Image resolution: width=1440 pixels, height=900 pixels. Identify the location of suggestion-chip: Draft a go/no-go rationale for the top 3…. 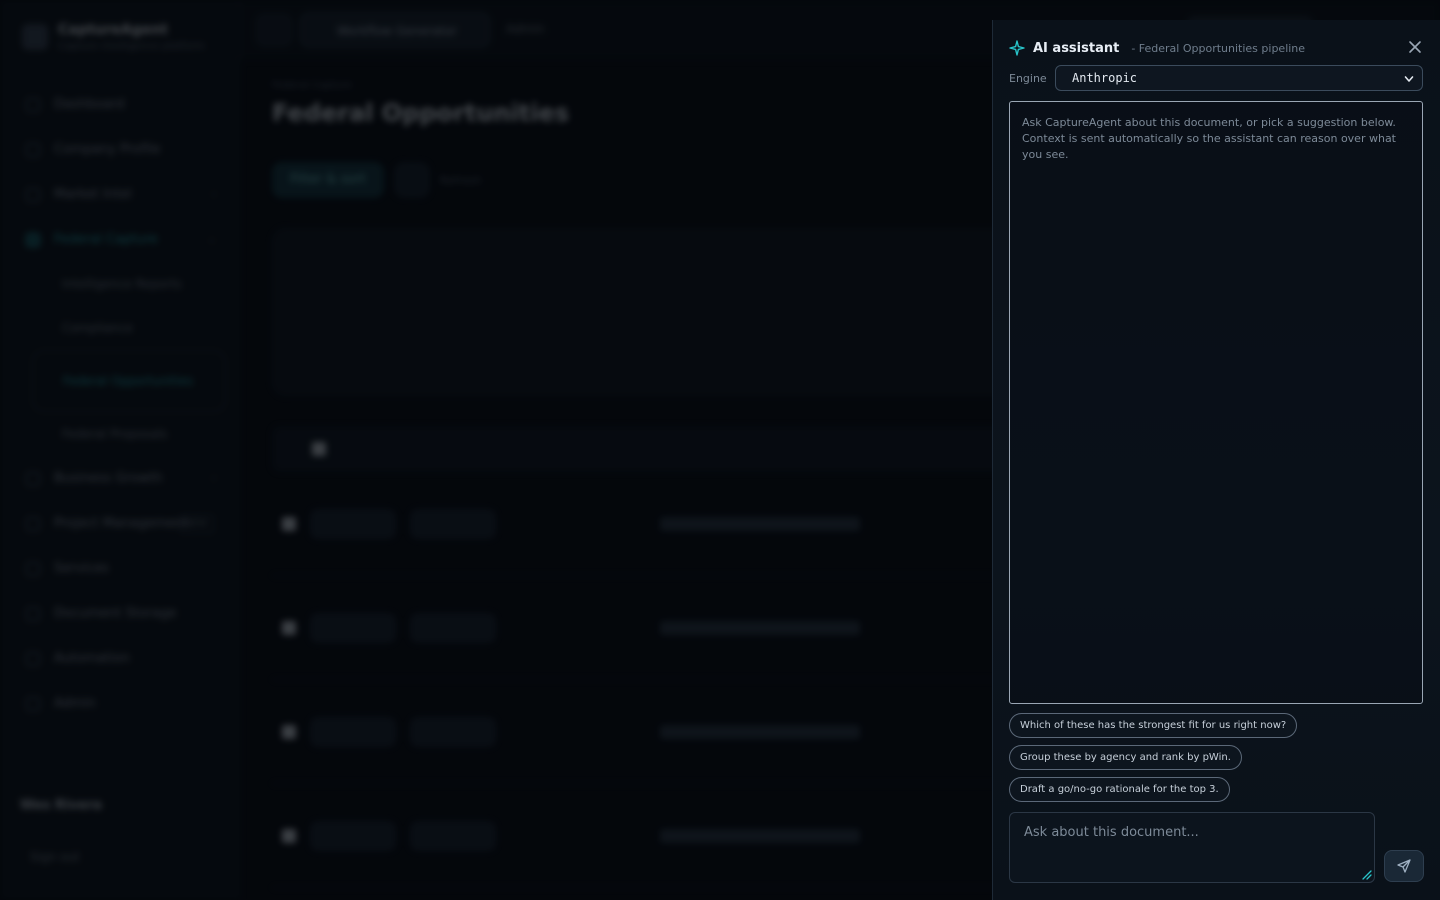
(1119, 789).